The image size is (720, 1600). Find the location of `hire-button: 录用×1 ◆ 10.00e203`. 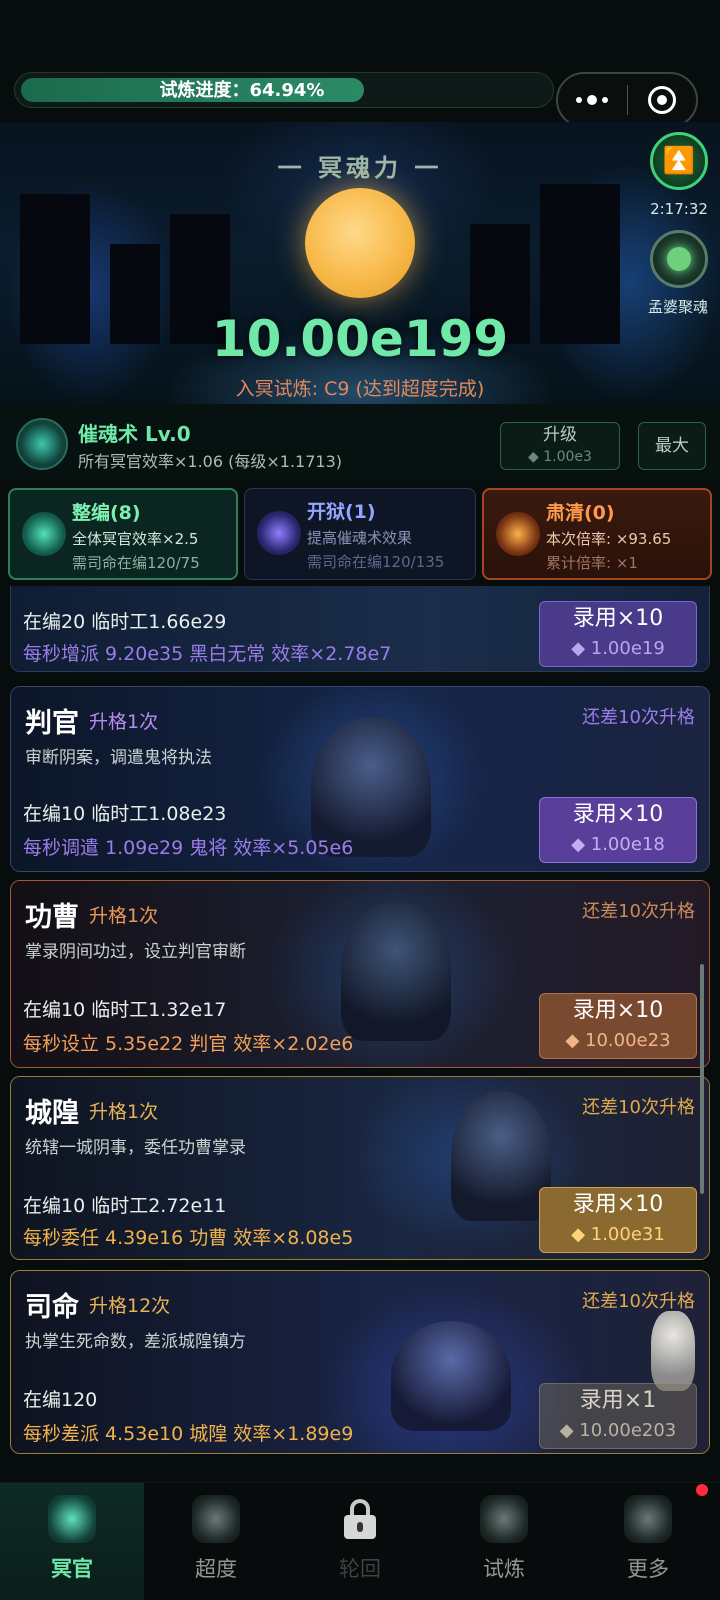

hire-button: 录用×1 ◆ 10.00e203 is located at coordinates (618, 1416).